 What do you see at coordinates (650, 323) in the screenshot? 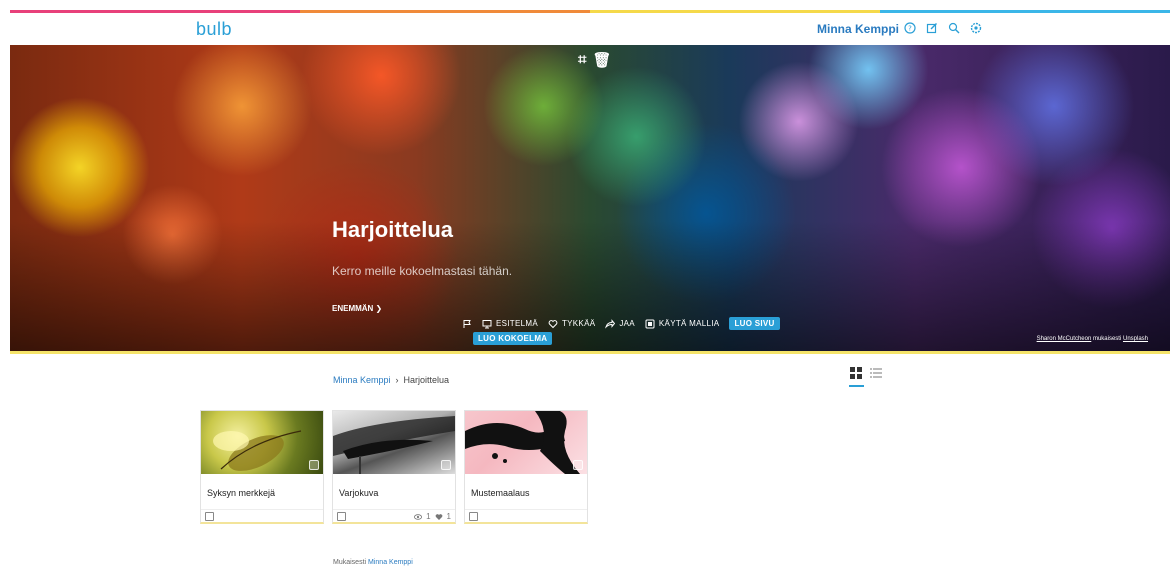
I see `template-icon` at bounding box center [650, 323].